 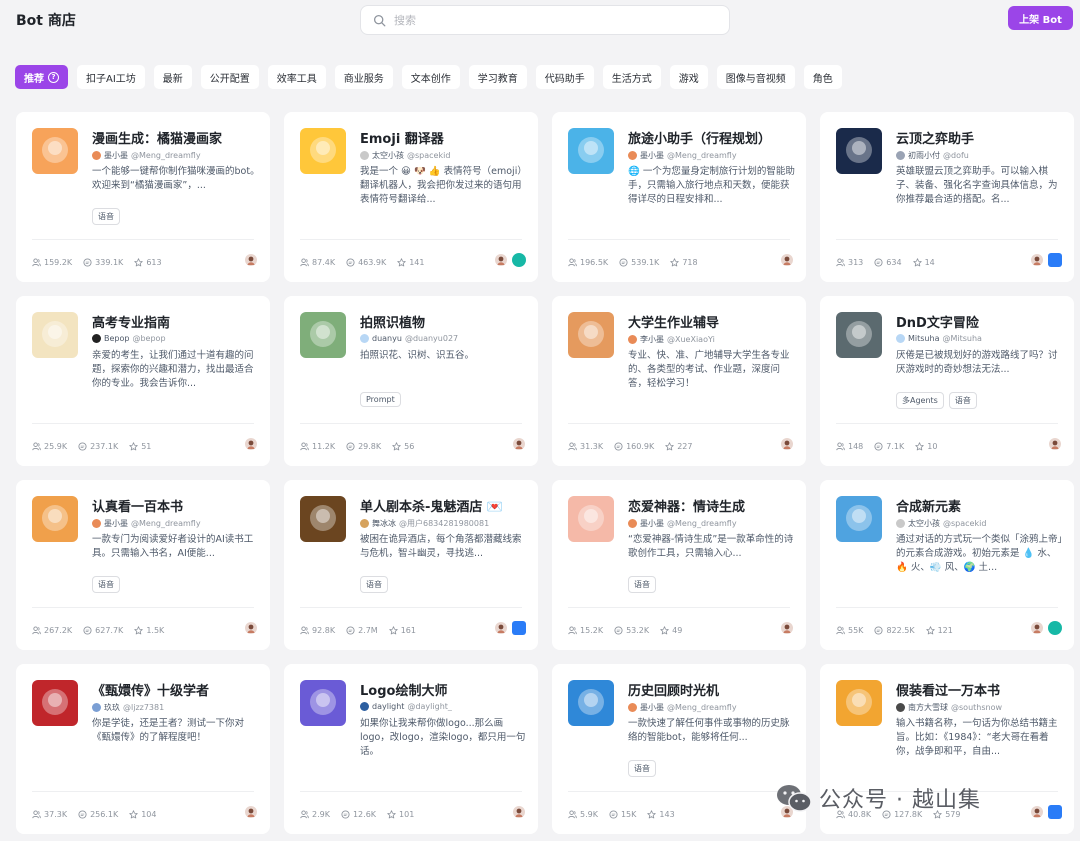 I want to click on author-handle: @daylight_, so click(x=429, y=706).